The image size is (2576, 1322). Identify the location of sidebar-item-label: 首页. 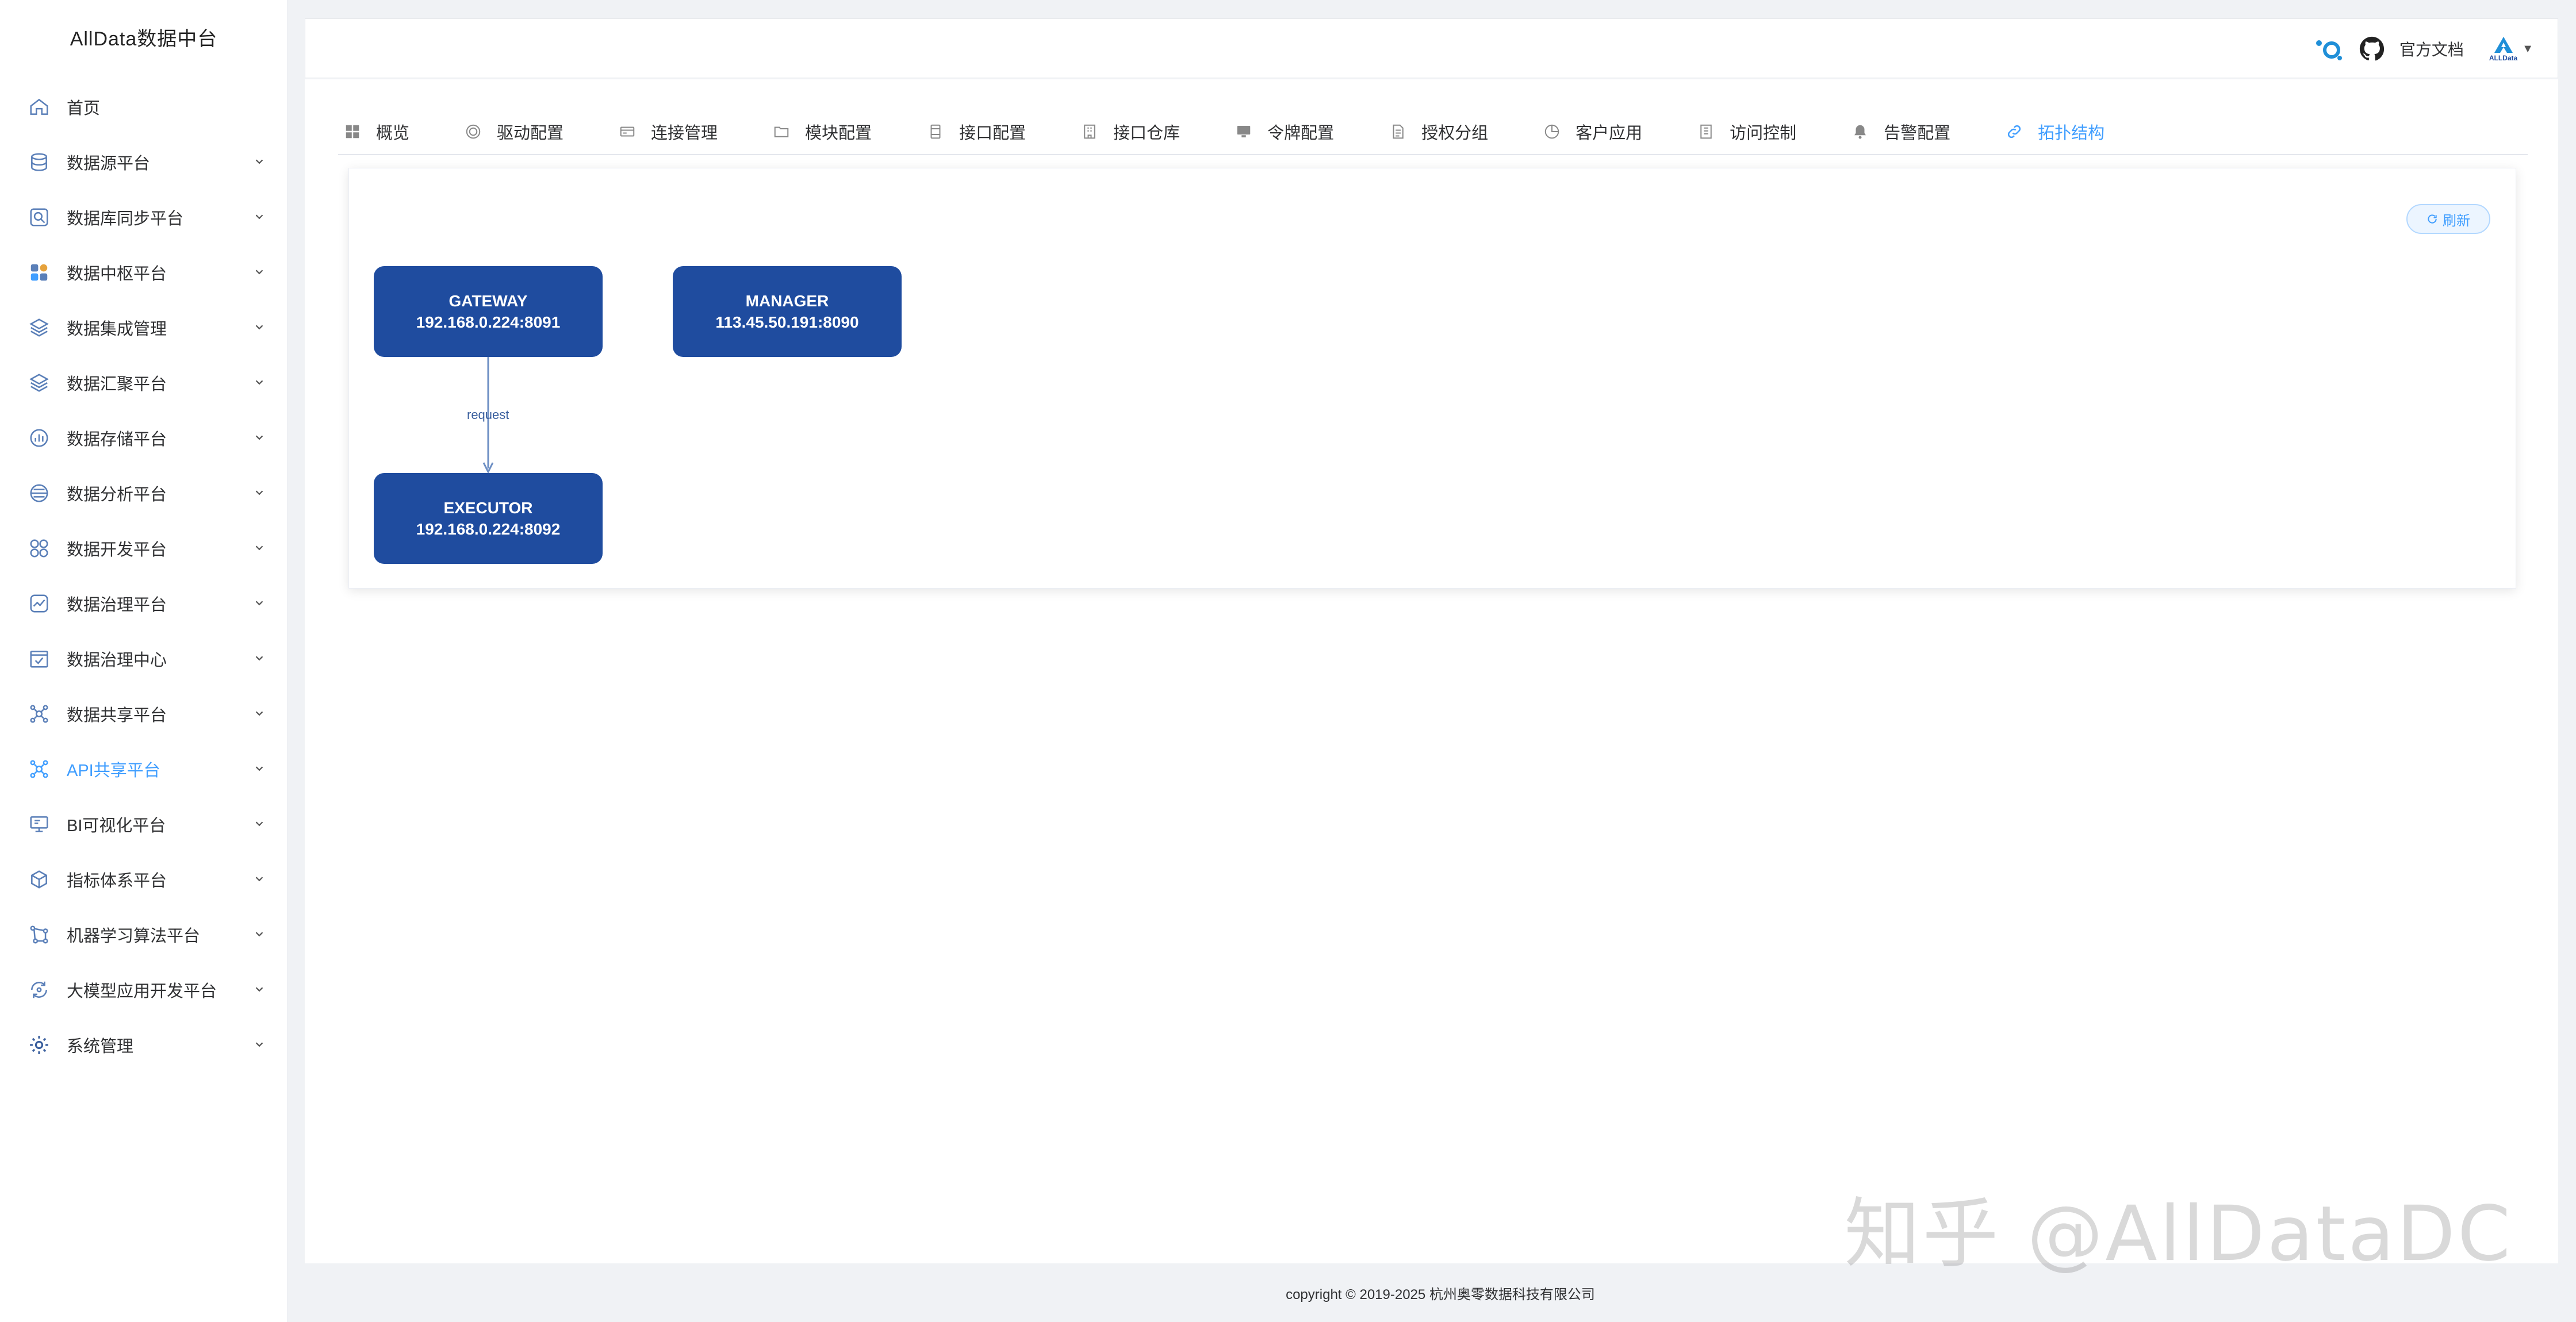
(84, 108).